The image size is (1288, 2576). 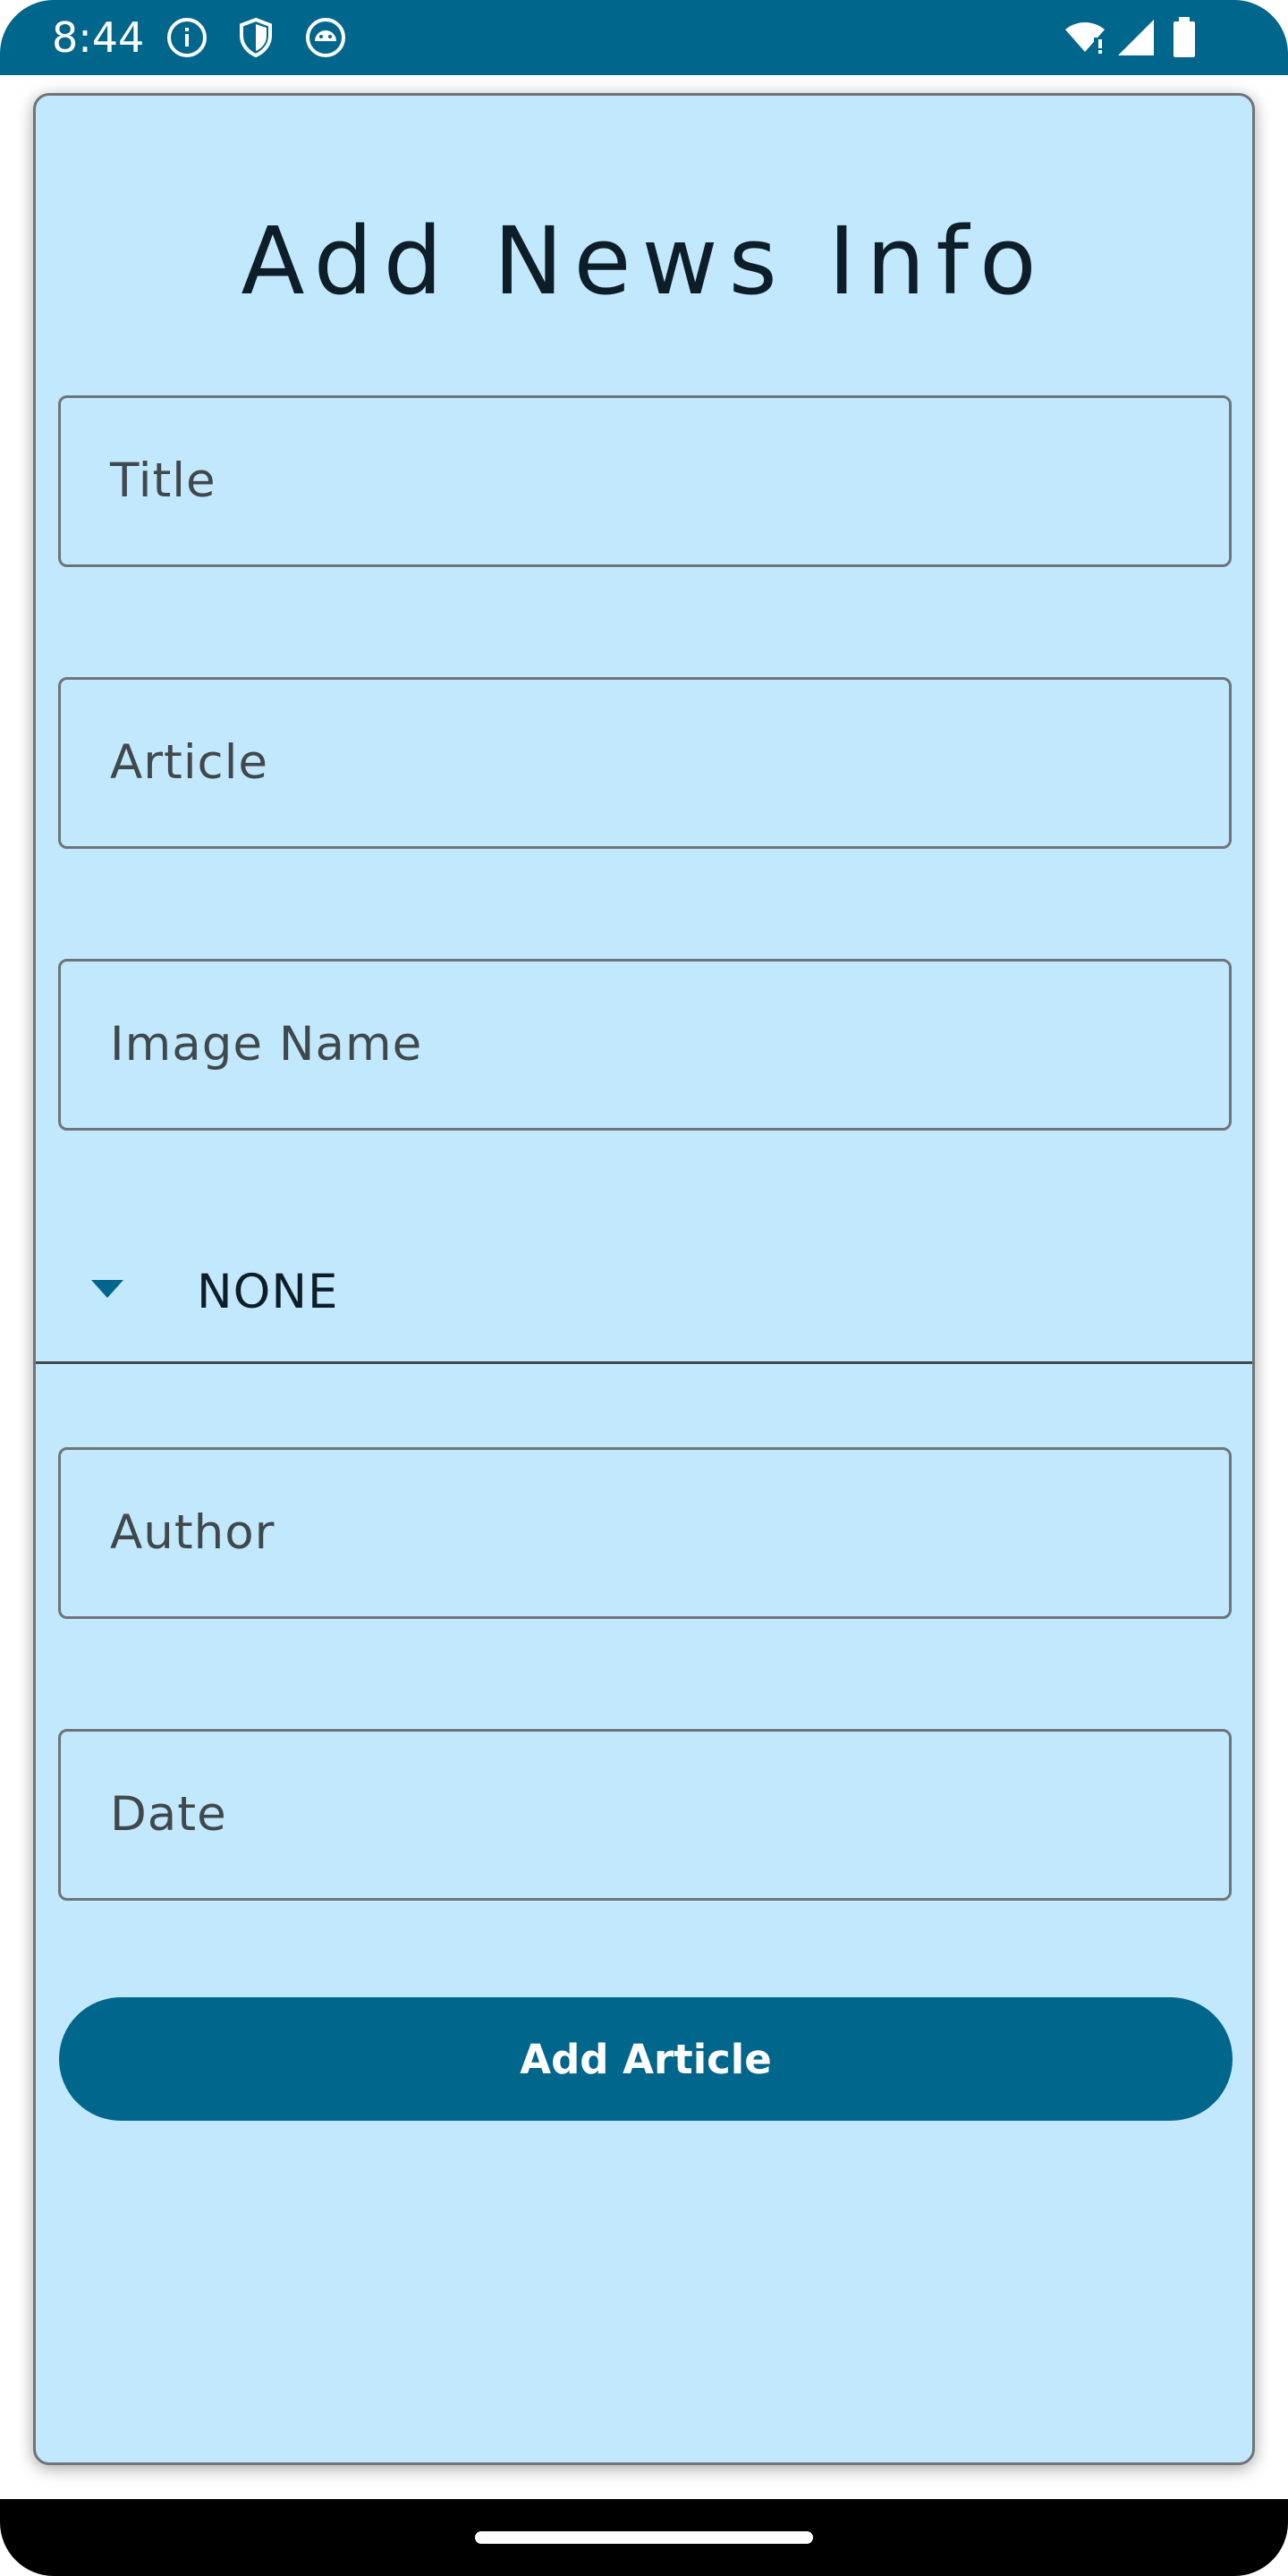 I want to click on battery-icon, so click(x=1184, y=37).